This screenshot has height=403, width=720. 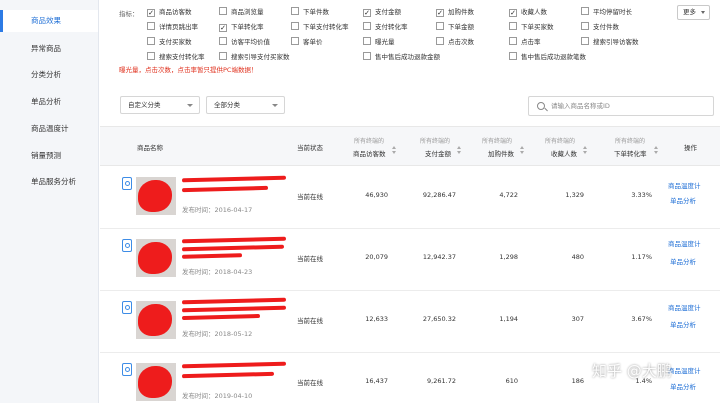 I want to click on sidebar-item-sales-forecast: 销量预测, so click(x=49, y=156).